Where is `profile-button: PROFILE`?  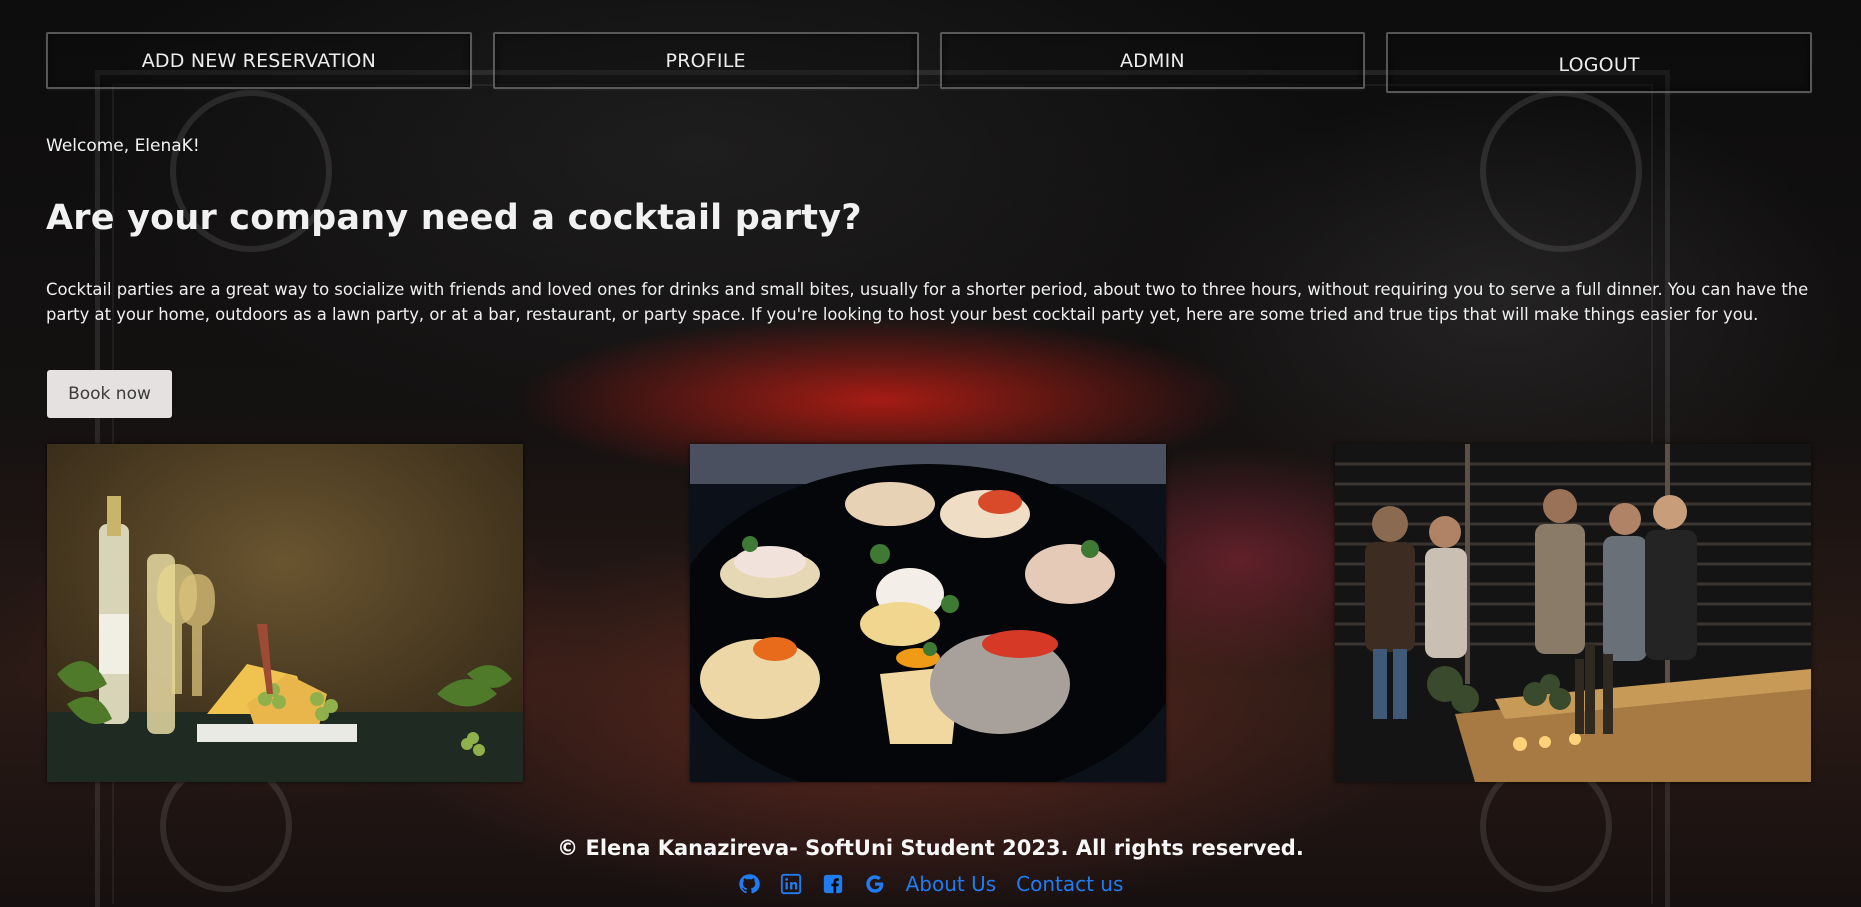 profile-button: PROFILE is located at coordinates (705, 60).